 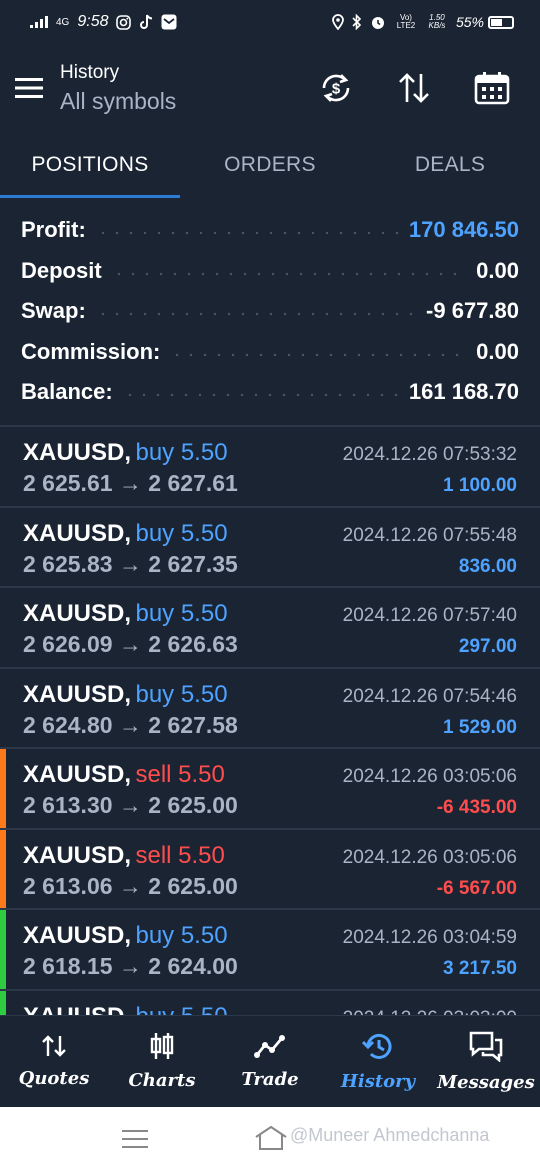 What do you see at coordinates (472, 311) in the screenshot?
I see `summary-value: -9 677.80` at bounding box center [472, 311].